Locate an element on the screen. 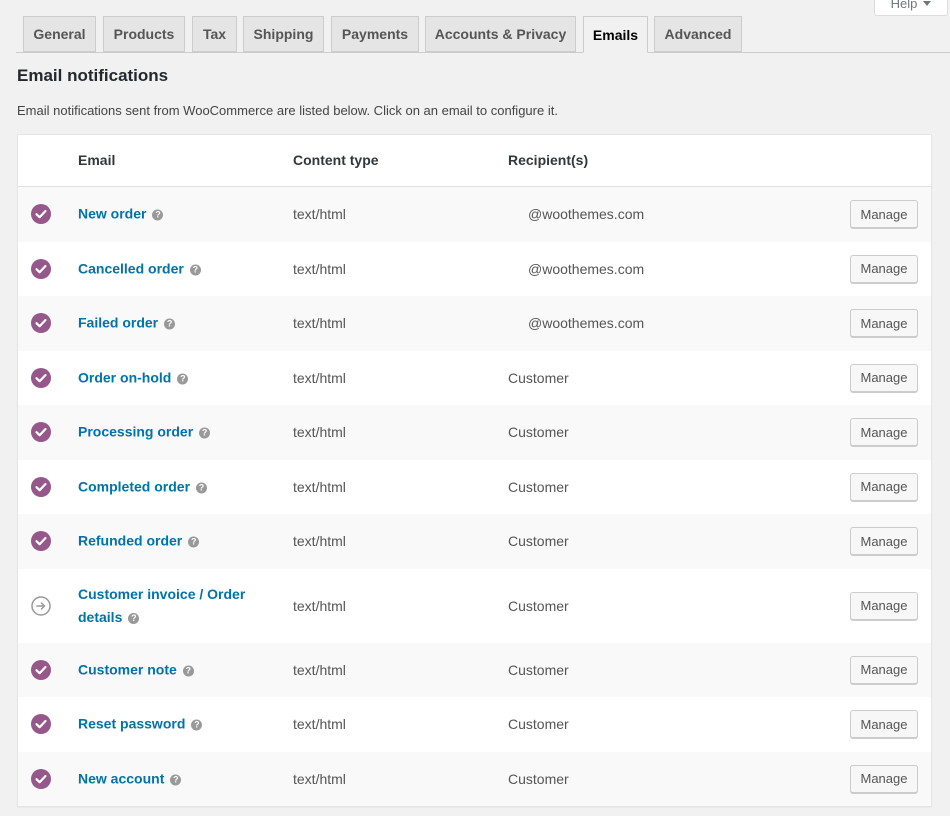 The height and width of the screenshot is (816, 950). table-row: New account? text/html Customer Manage is located at coordinates (474, 778).